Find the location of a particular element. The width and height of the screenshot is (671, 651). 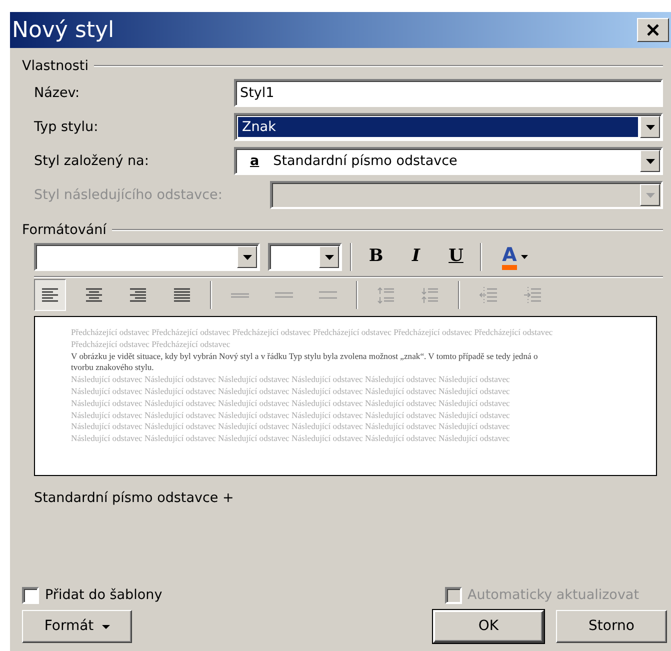

dialog-button: Storno is located at coordinates (611, 626).